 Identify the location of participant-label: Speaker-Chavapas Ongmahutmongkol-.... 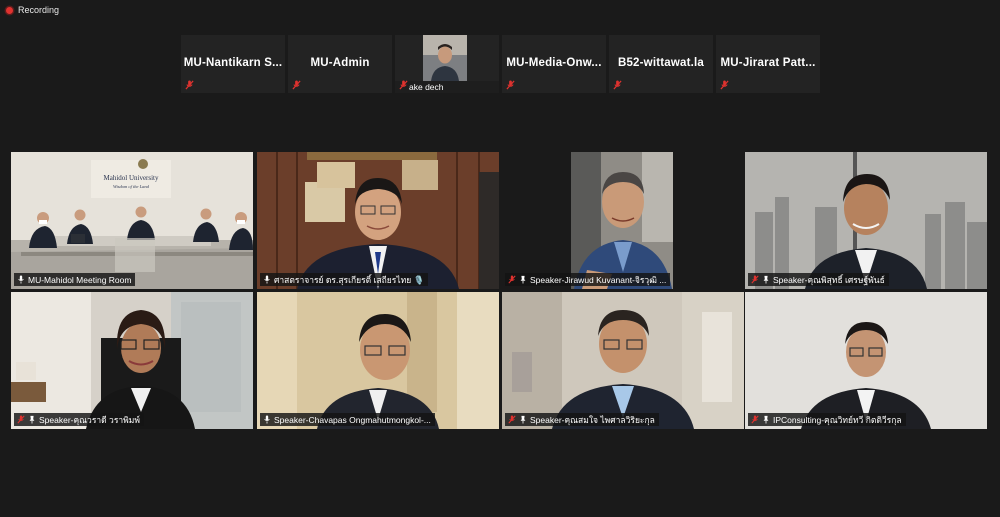
(347, 419).